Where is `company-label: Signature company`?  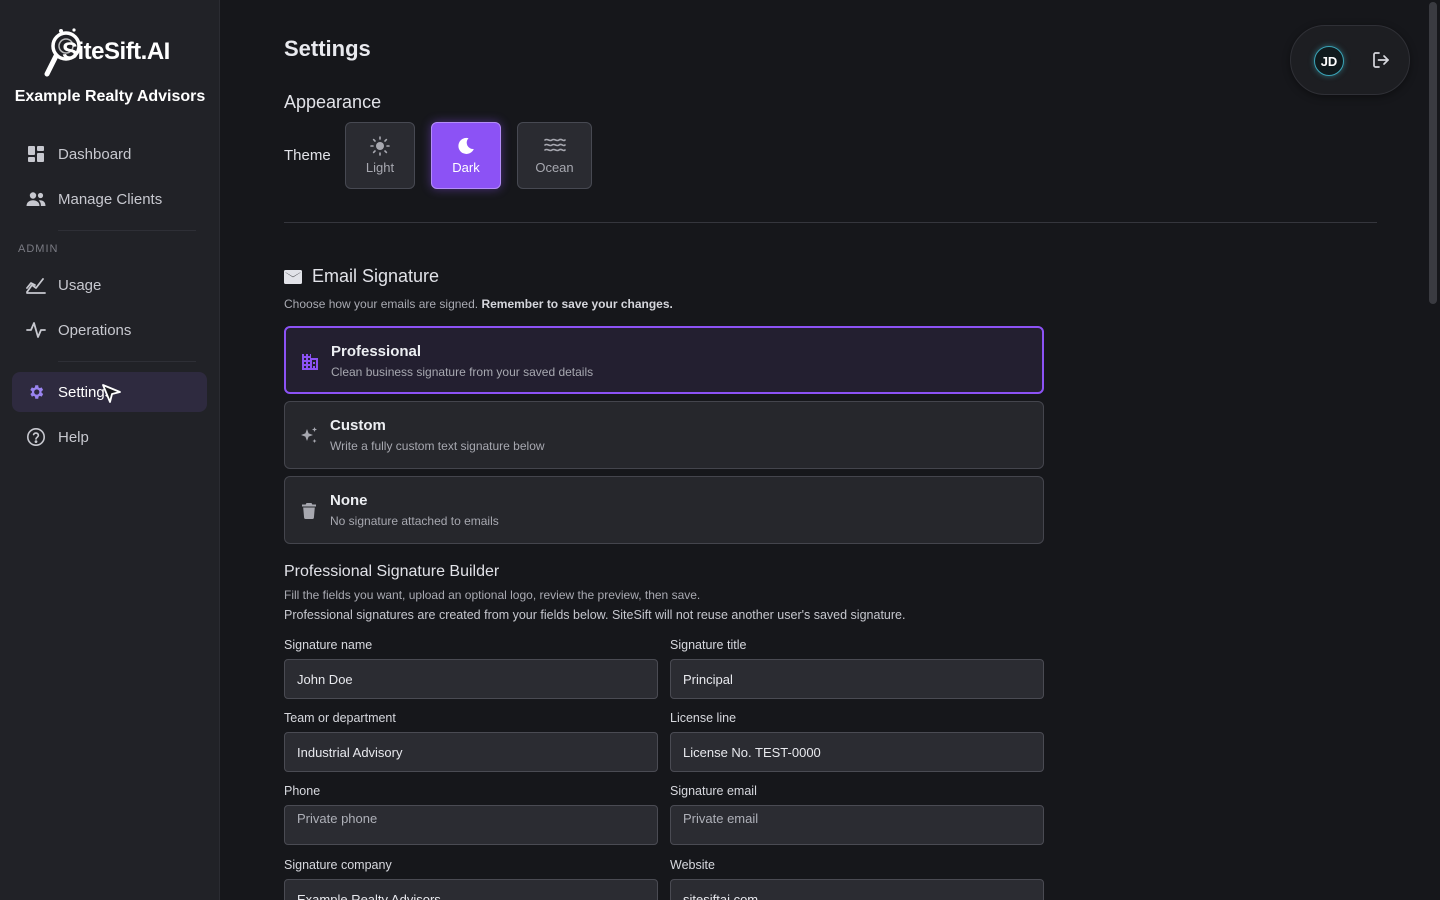
company-label: Signature company is located at coordinates (338, 865).